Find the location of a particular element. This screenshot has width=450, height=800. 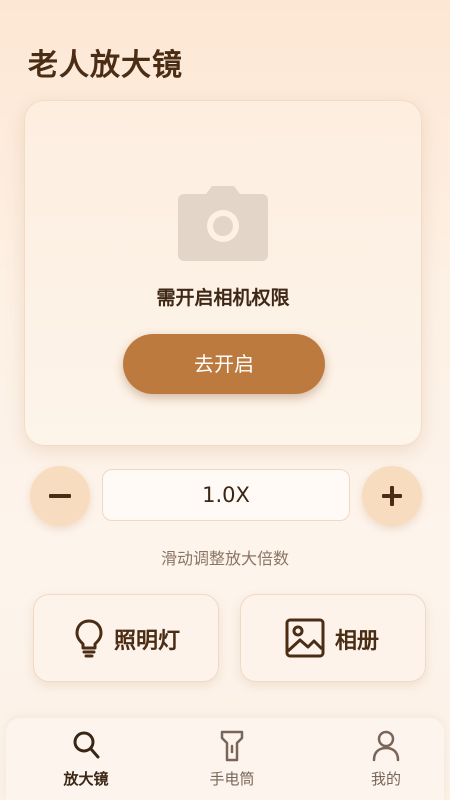

zoom-level-display: 1.0X is located at coordinates (226, 495).